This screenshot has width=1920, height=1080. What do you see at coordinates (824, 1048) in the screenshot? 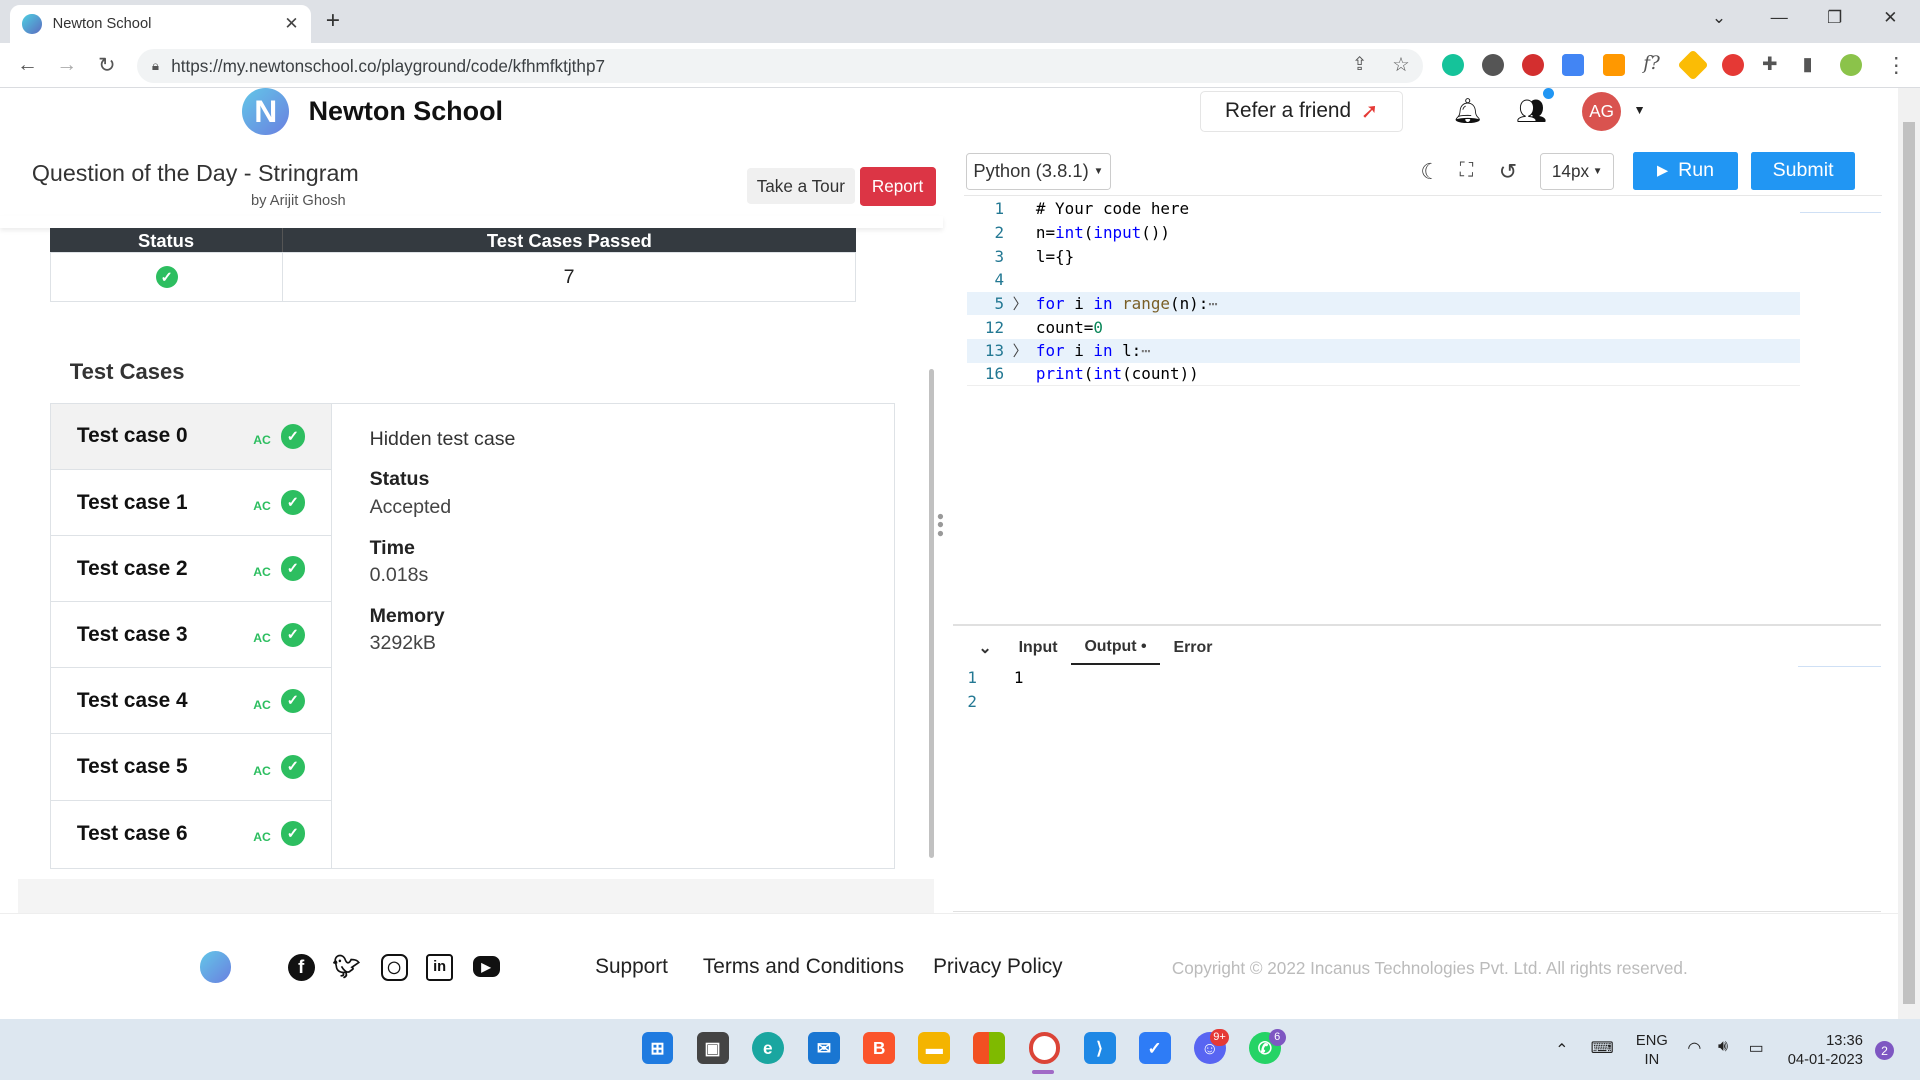
I see `mail-icon: ✉` at bounding box center [824, 1048].